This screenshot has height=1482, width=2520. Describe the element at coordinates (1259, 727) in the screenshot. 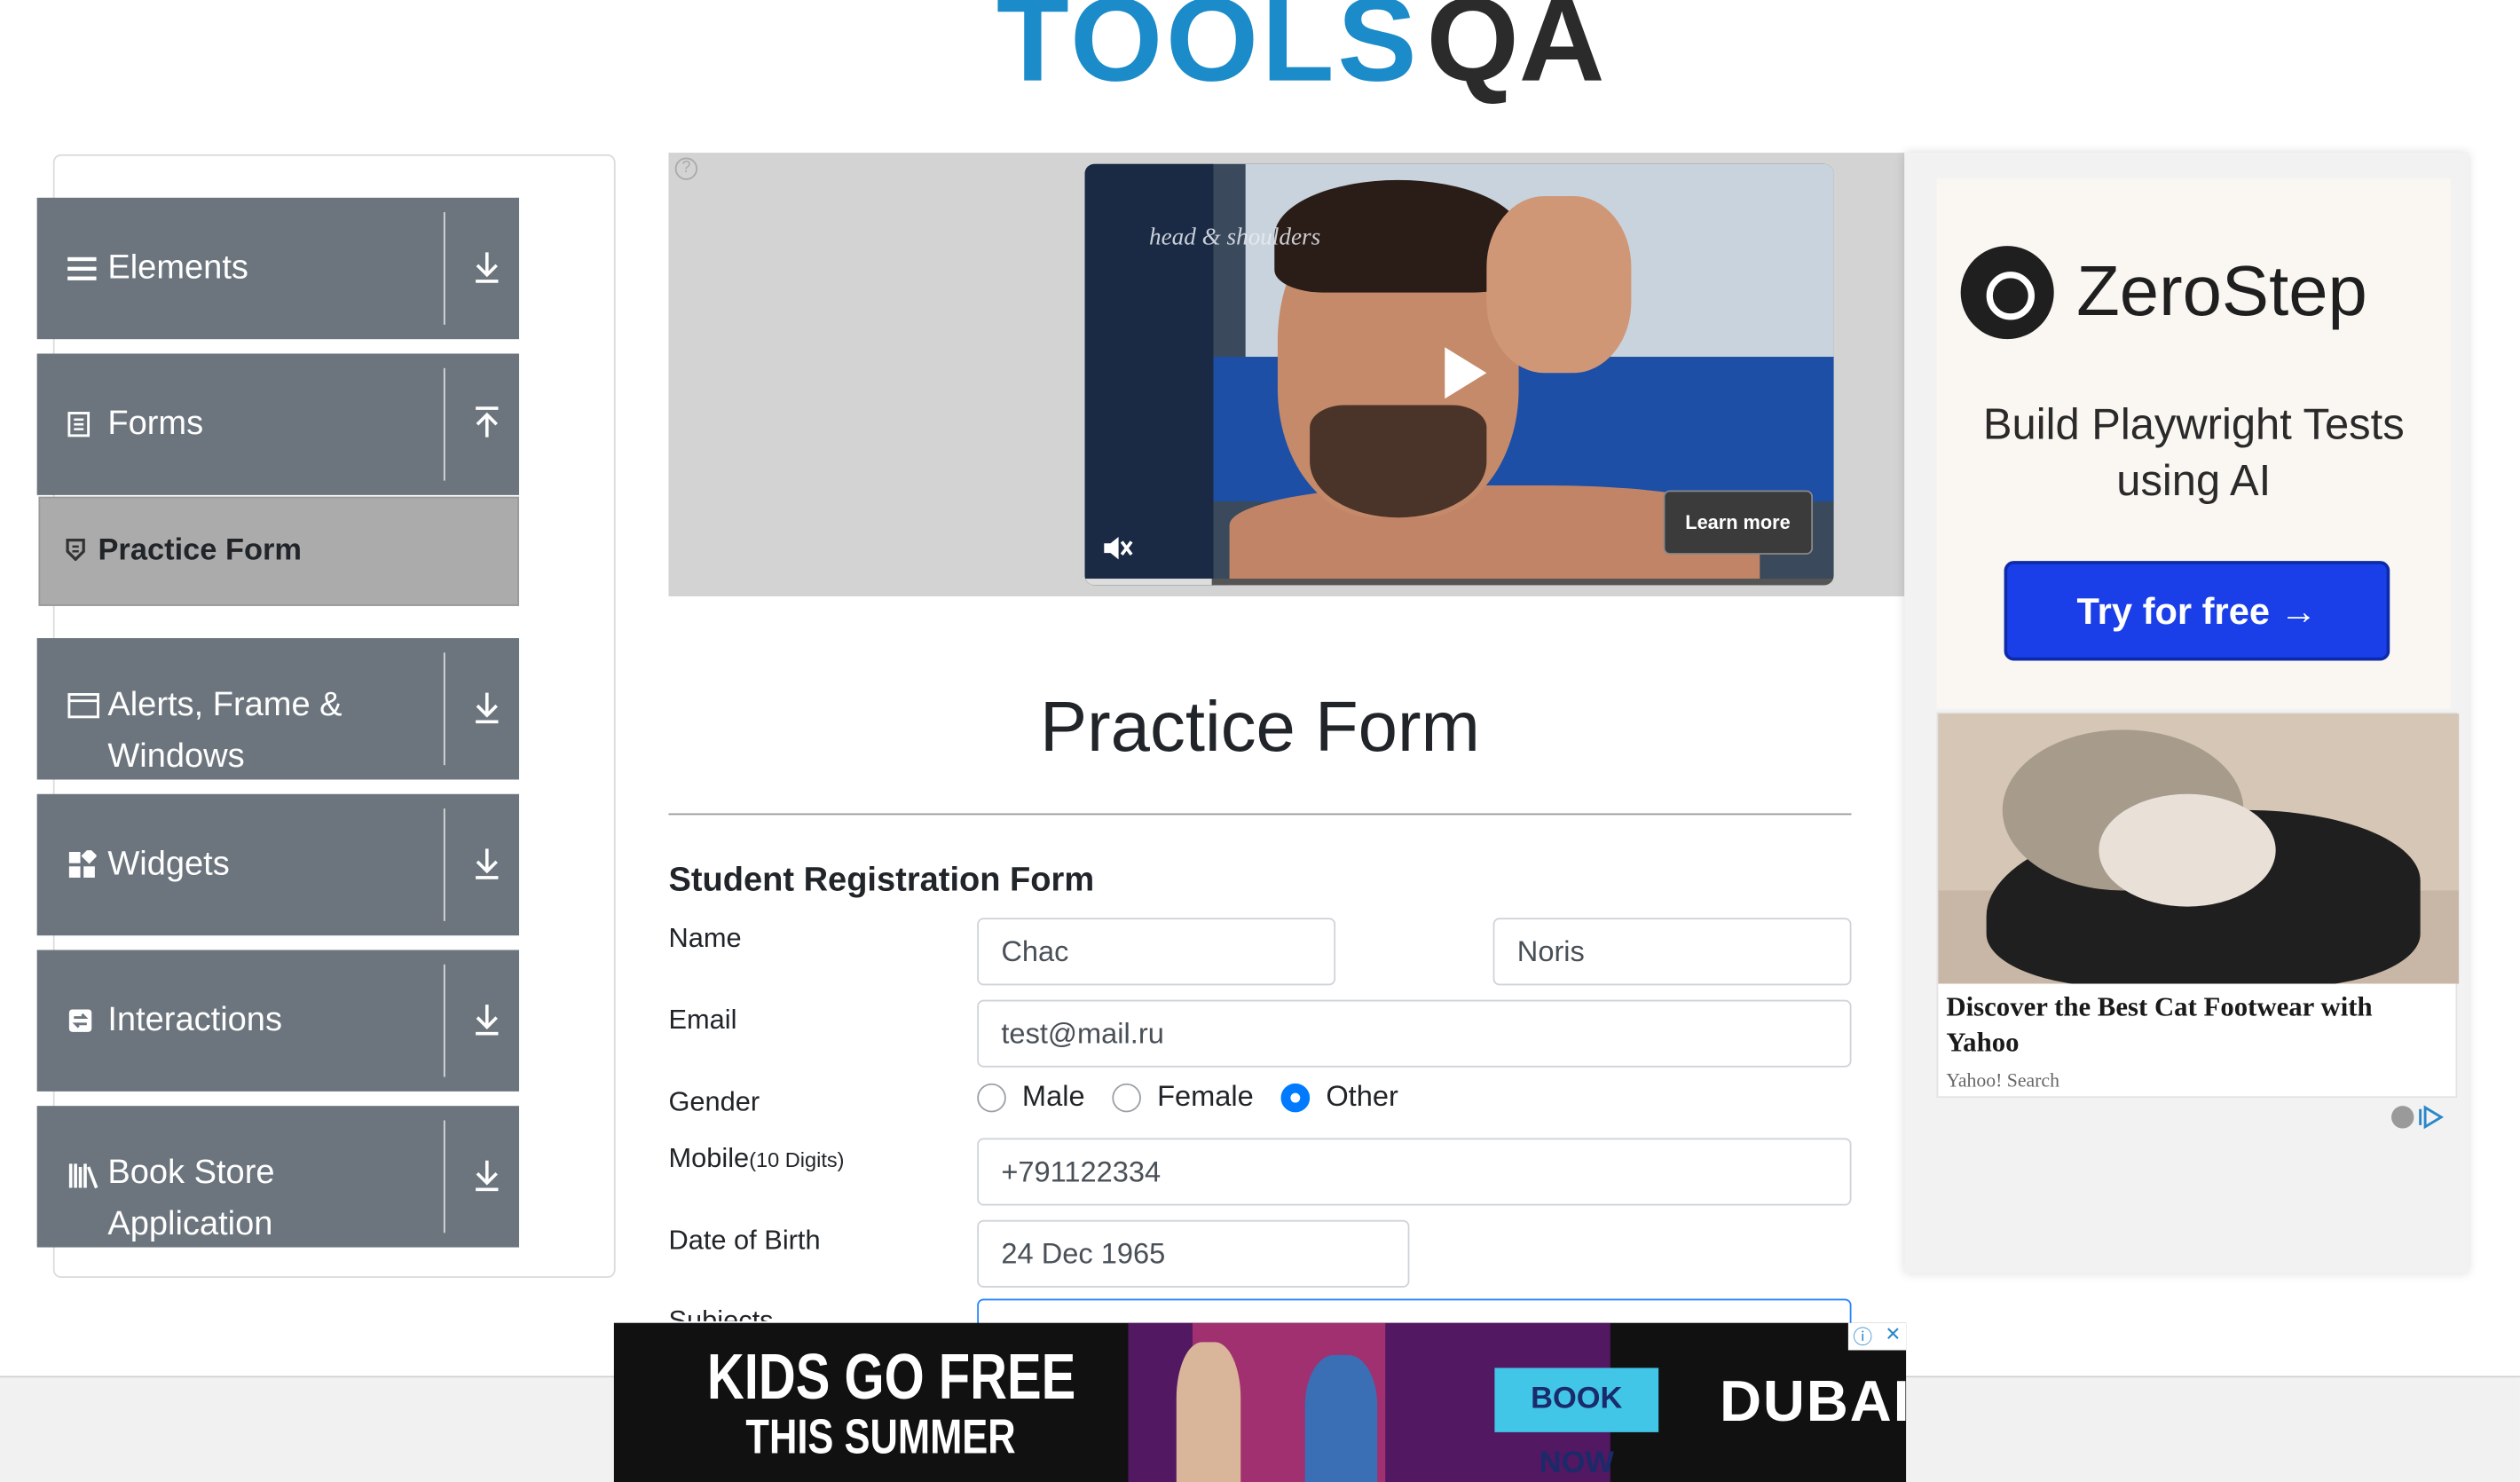

I see `page-title: Practice Form` at that location.